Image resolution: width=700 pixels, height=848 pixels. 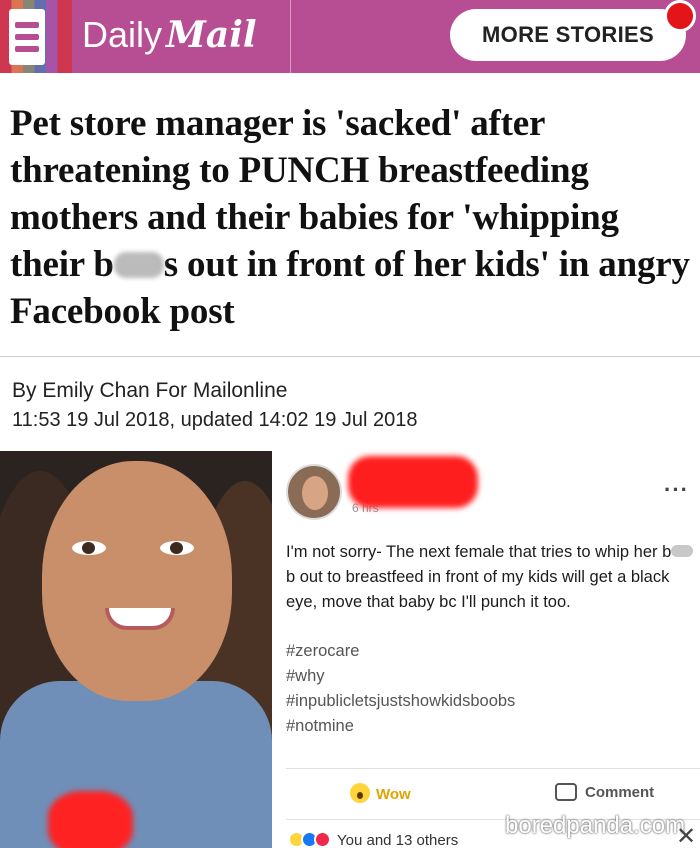 I want to click on notification-dot, so click(x=680, y=16).